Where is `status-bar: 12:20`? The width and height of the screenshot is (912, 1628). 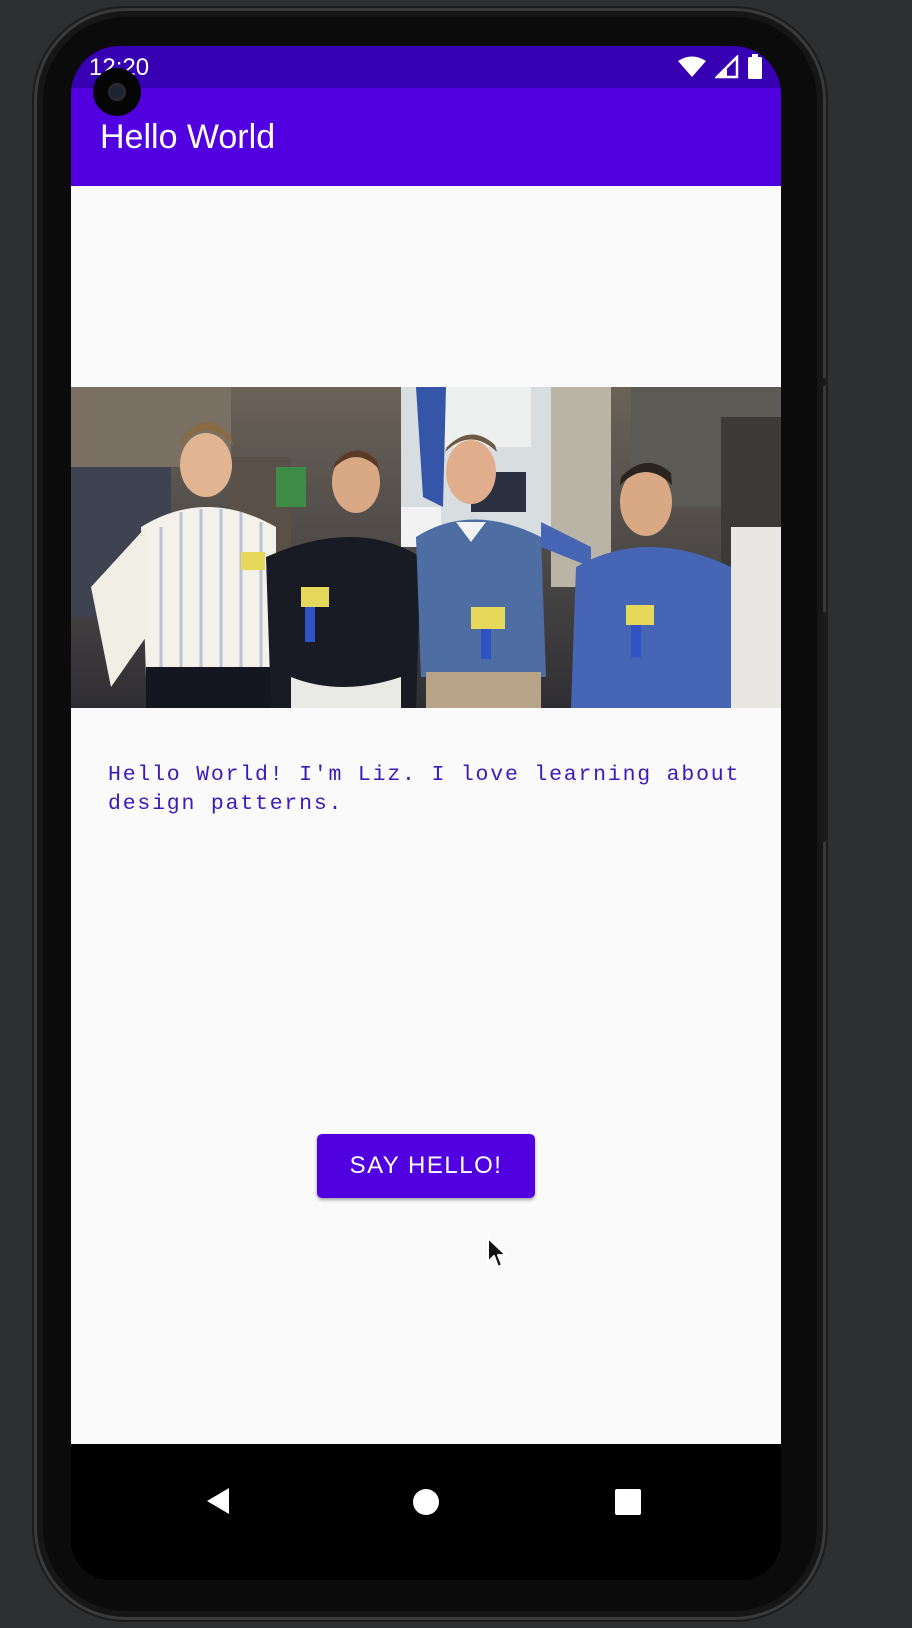 status-bar: 12:20 is located at coordinates (426, 67).